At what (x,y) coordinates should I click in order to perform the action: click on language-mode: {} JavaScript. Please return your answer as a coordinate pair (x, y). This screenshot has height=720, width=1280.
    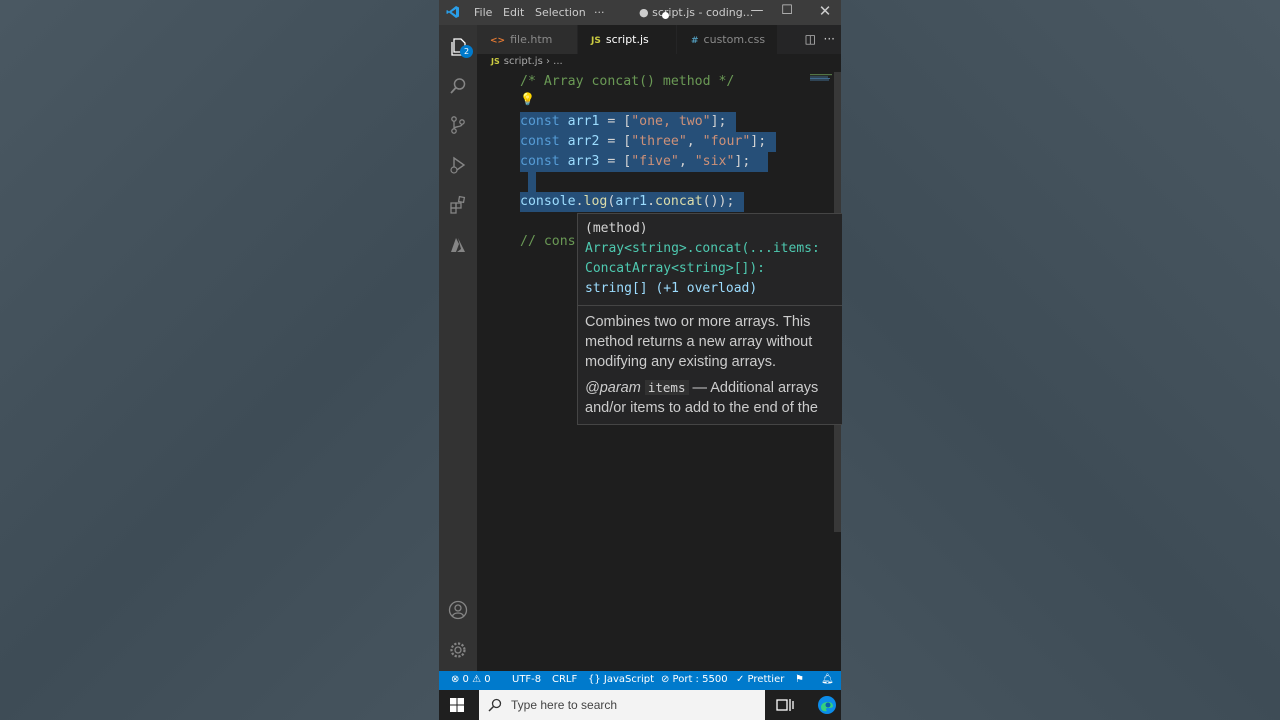
    Looking at the image, I should click on (621, 679).